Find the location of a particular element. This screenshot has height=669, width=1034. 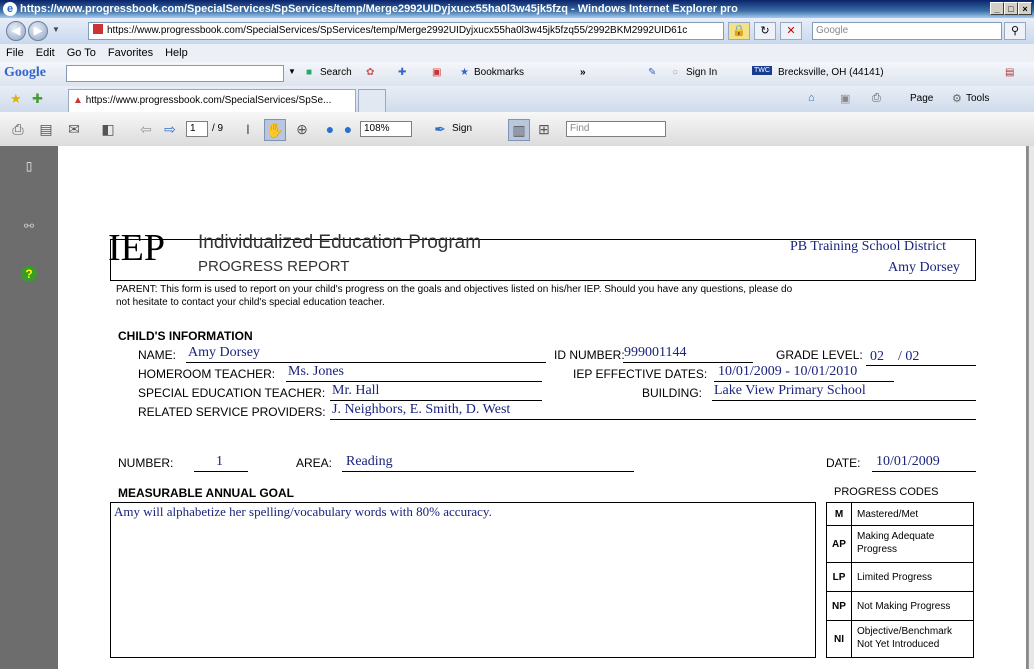

page-menu: Page is located at coordinates (921, 98).